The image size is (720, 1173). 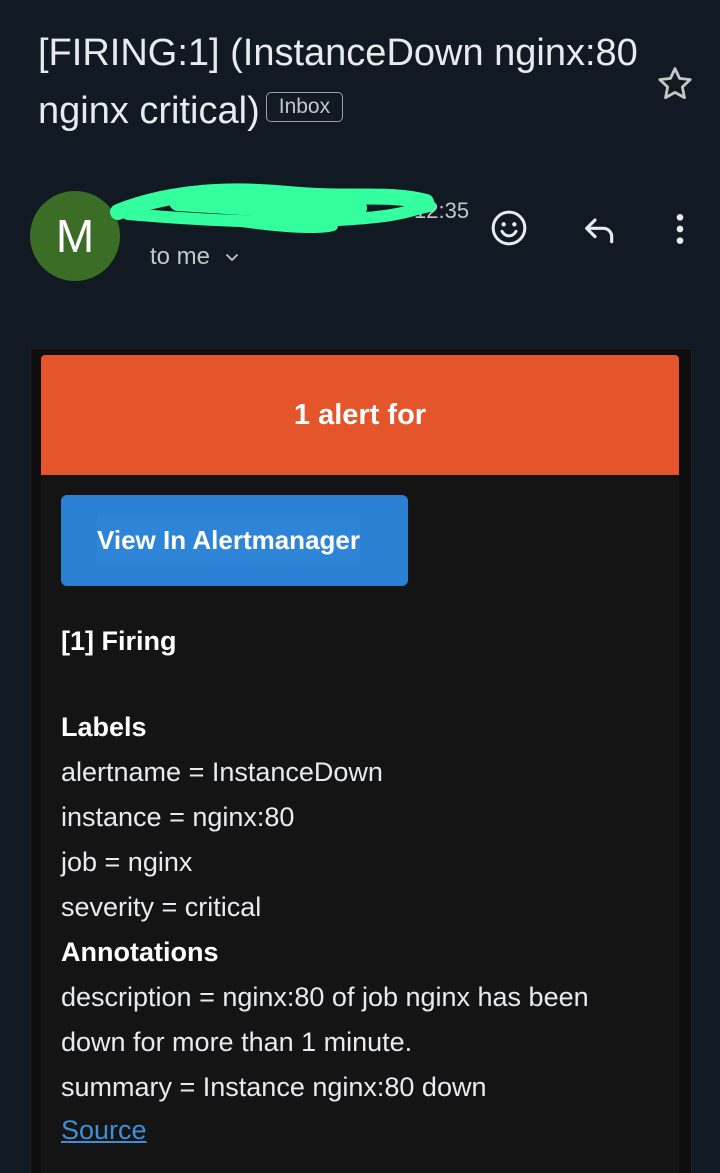 What do you see at coordinates (600, 230) in the screenshot?
I see `reply-icon` at bounding box center [600, 230].